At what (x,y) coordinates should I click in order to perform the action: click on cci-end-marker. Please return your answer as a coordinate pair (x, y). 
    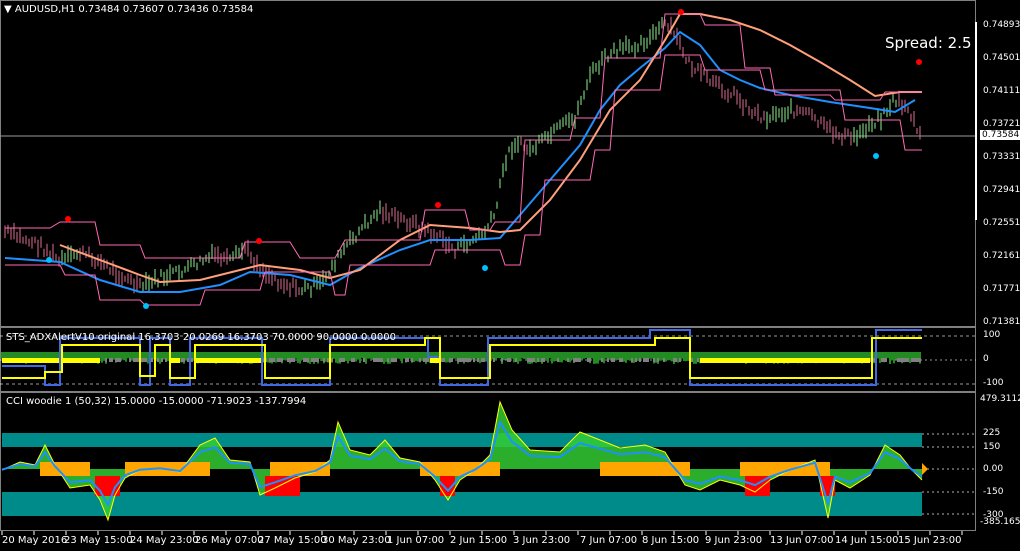
    Looking at the image, I should click on (925, 469).